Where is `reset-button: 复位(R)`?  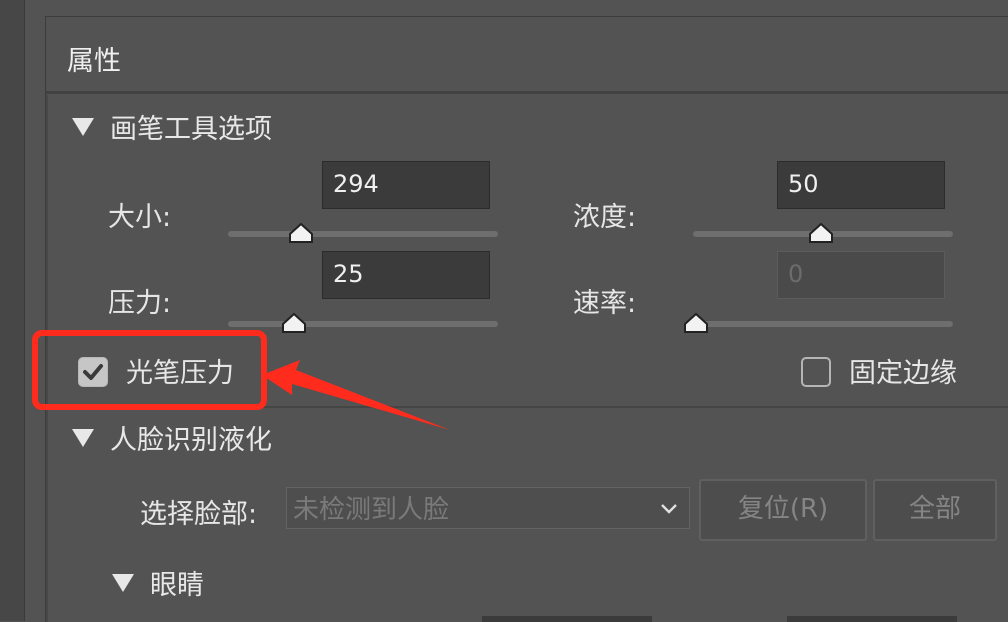
reset-button: 复位(R) is located at coordinates (783, 510).